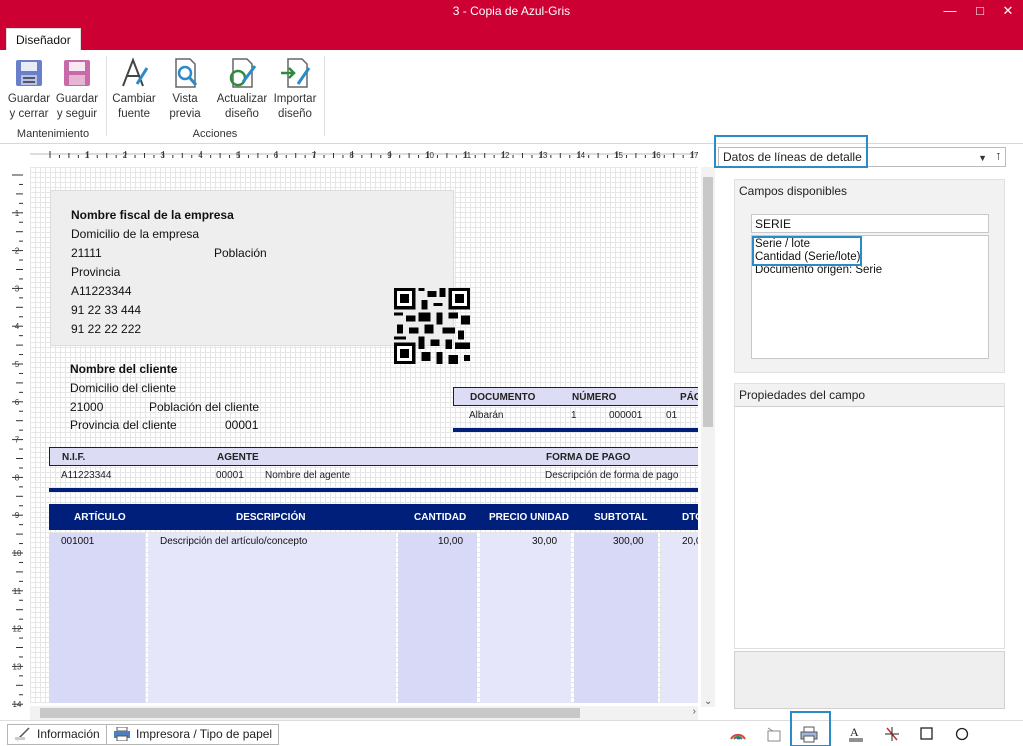 Image resolution: width=1023 pixels, height=746 pixels. I want to click on highlight-box, so click(810, 728).